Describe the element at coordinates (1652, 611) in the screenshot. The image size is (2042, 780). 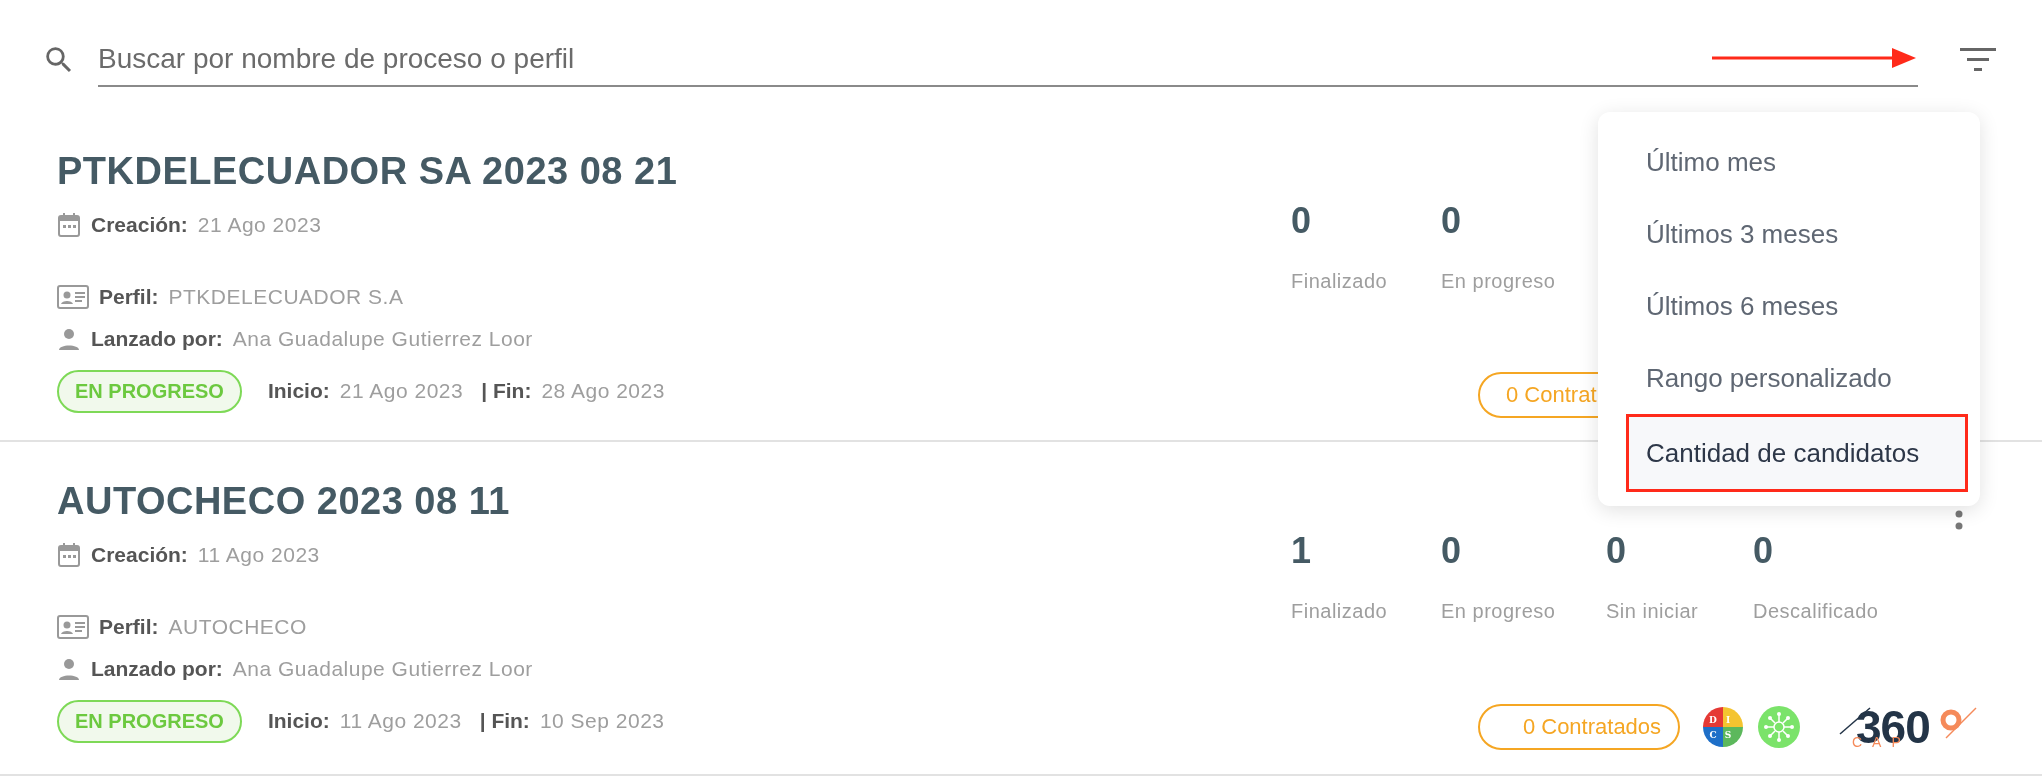
I see `stat-label: Sin iniciar` at that location.